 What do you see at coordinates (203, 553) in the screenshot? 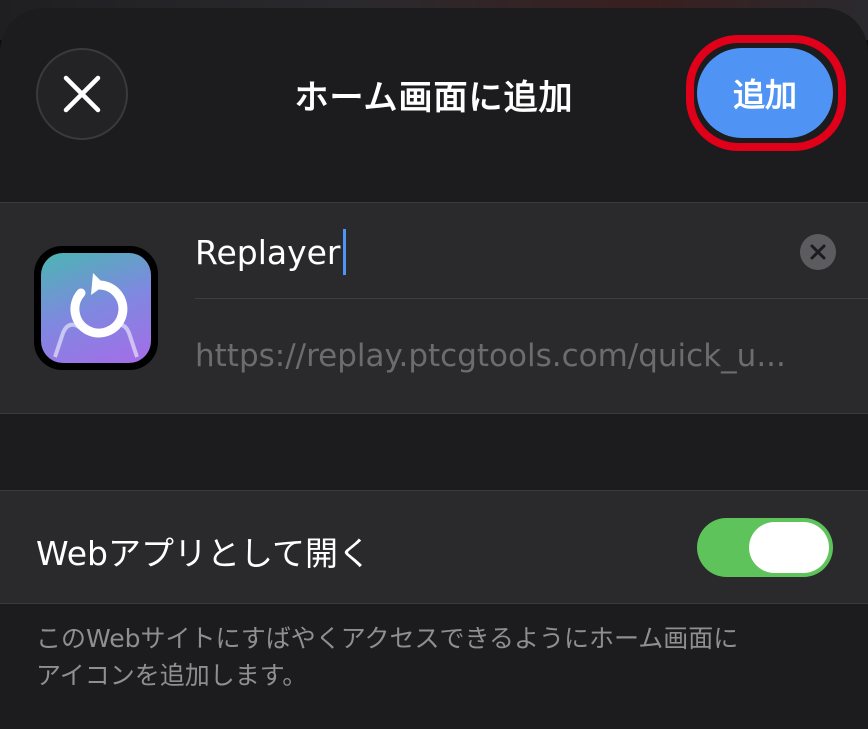
I see `web-app-label: Webアプリとして開く` at bounding box center [203, 553].